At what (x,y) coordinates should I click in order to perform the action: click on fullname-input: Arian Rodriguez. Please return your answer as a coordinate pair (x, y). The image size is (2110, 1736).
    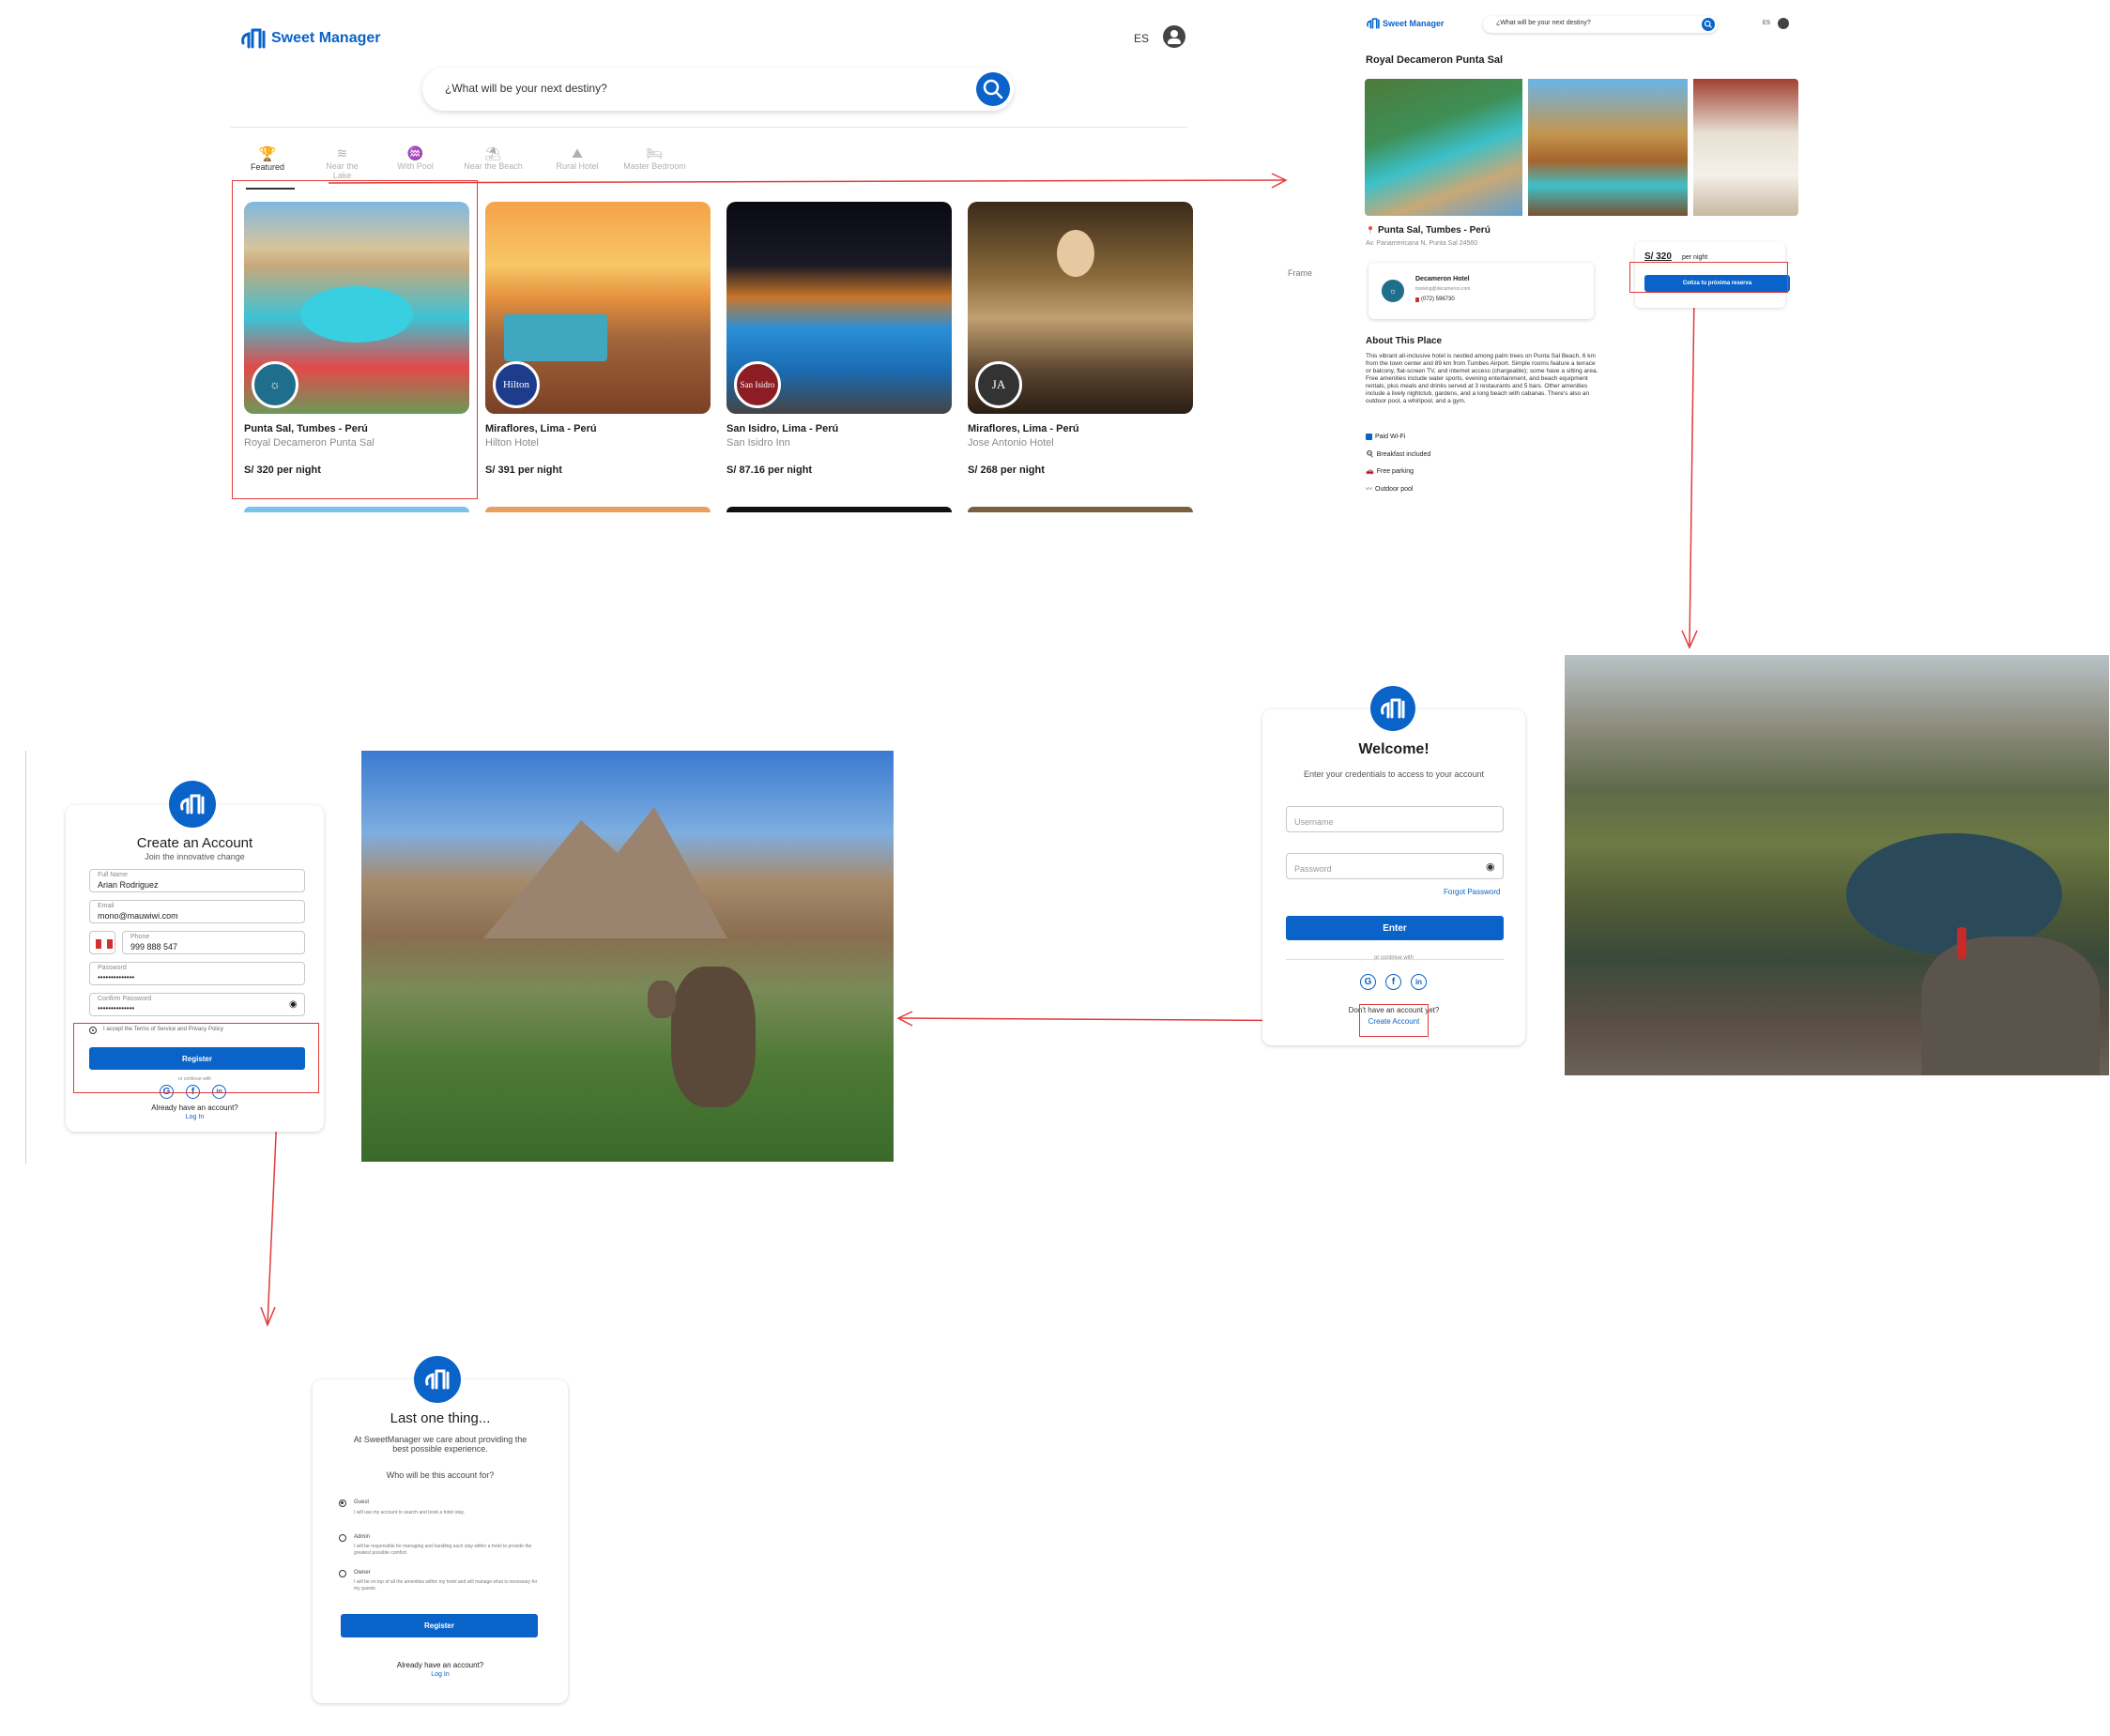
    Looking at the image, I should click on (128, 885).